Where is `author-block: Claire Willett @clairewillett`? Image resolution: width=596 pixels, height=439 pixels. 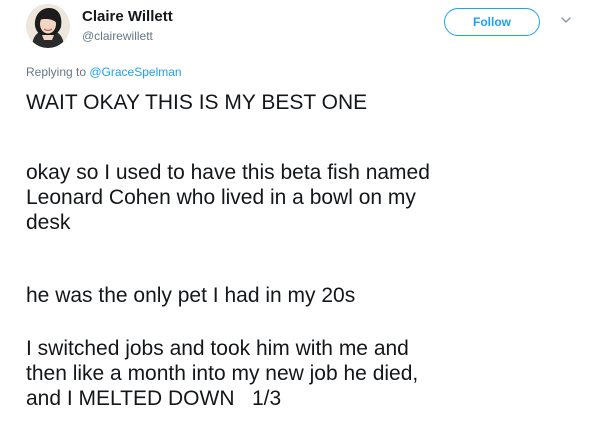 author-block: Claire Willett @clairewillett is located at coordinates (127, 26).